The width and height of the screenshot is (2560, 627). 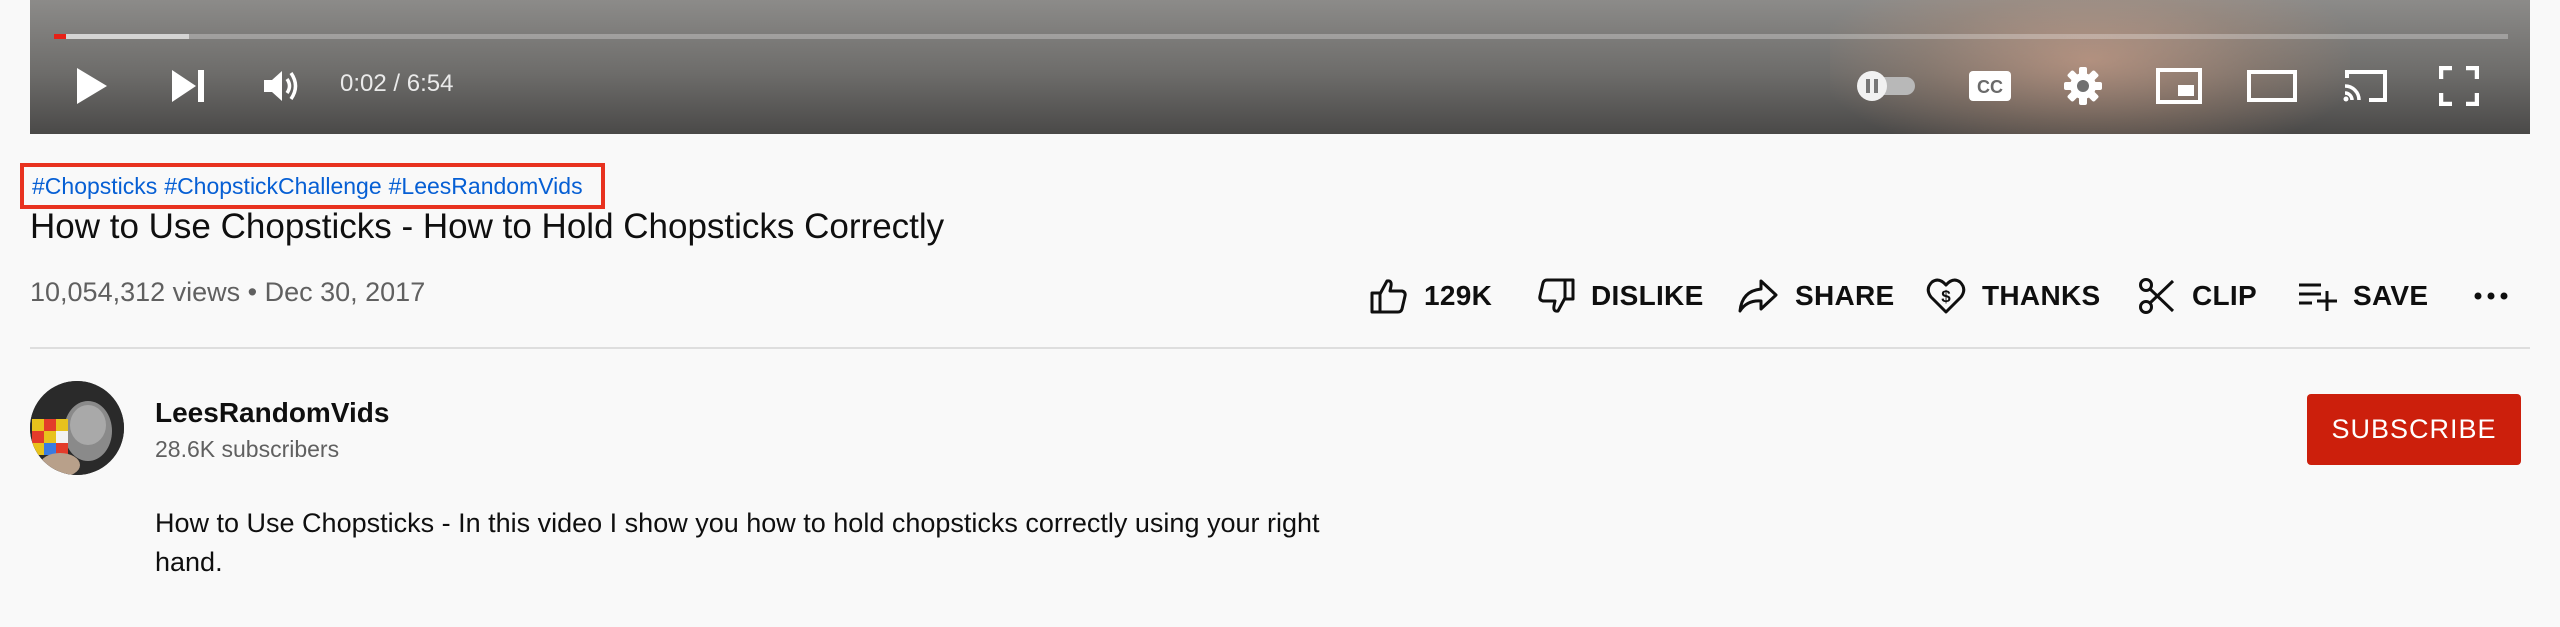 What do you see at coordinates (2041, 295) in the screenshot?
I see `thanks-label: THANKS` at bounding box center [2041, 295].